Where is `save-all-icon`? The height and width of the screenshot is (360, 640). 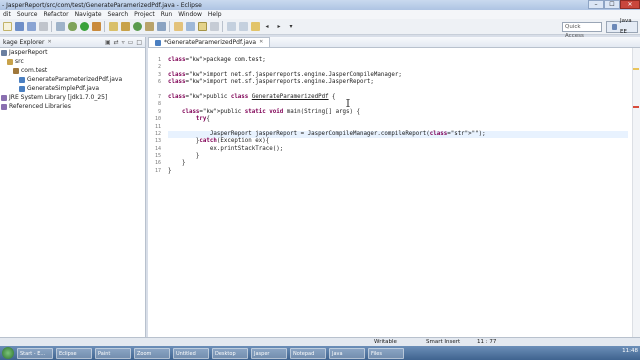
save-all-icon is located at coordinates (31, 26).